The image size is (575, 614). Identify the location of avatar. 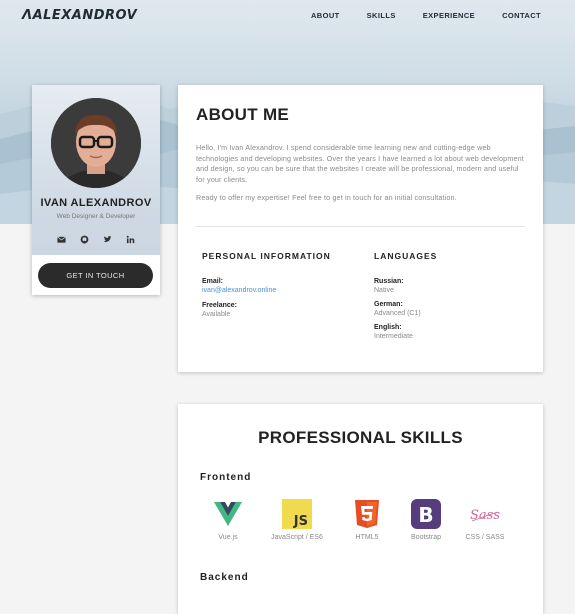
(96, 143).